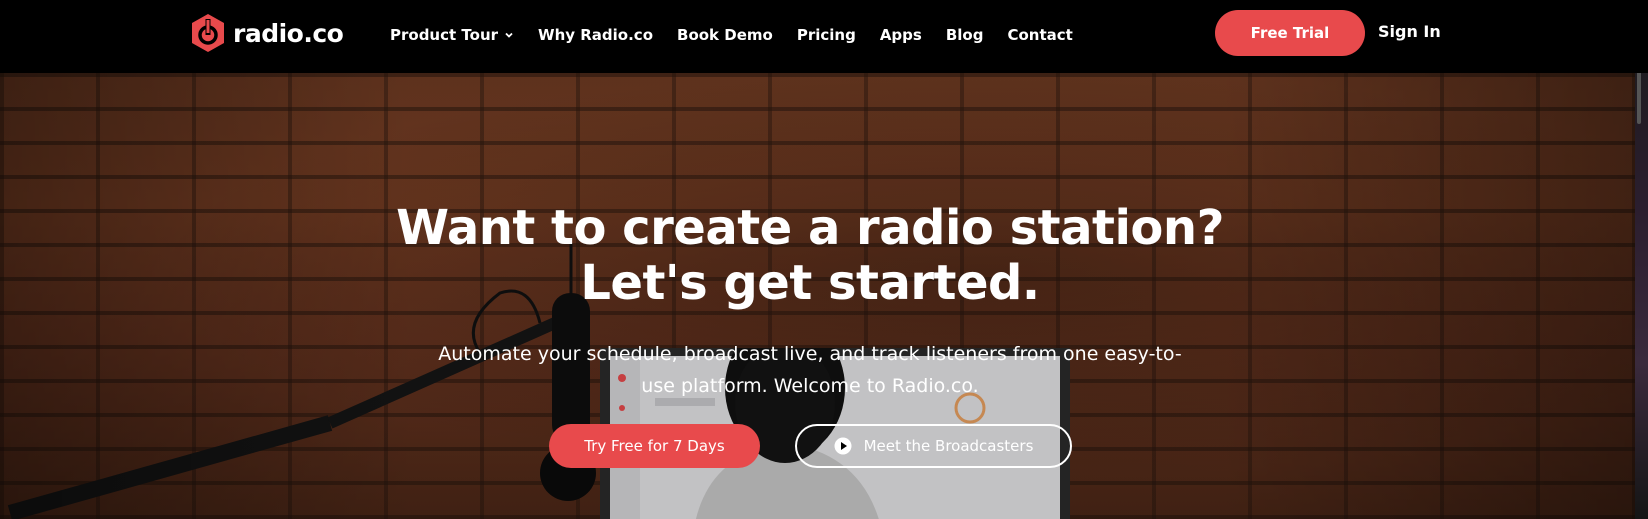  What do you see at coordinates (654, 446) in the screenshot?
I see `try-free-button: Try Free for 7 Days` at bounding box center [654, 446].